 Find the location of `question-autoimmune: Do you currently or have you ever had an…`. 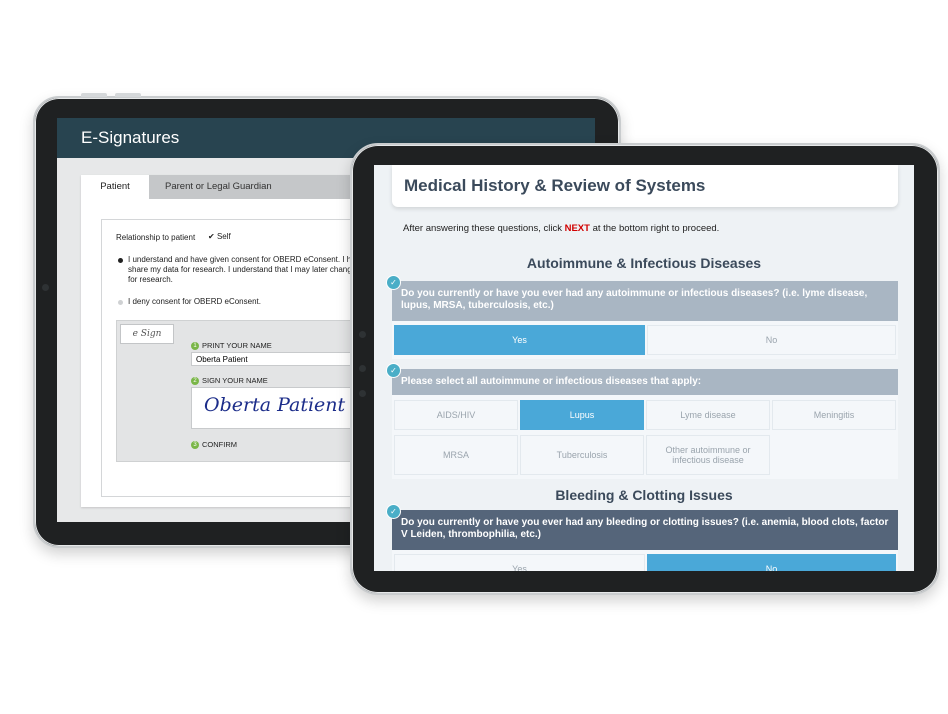

question-autoimmune: Do you currently or have you ever had an… is located at coordinates (642, 317).